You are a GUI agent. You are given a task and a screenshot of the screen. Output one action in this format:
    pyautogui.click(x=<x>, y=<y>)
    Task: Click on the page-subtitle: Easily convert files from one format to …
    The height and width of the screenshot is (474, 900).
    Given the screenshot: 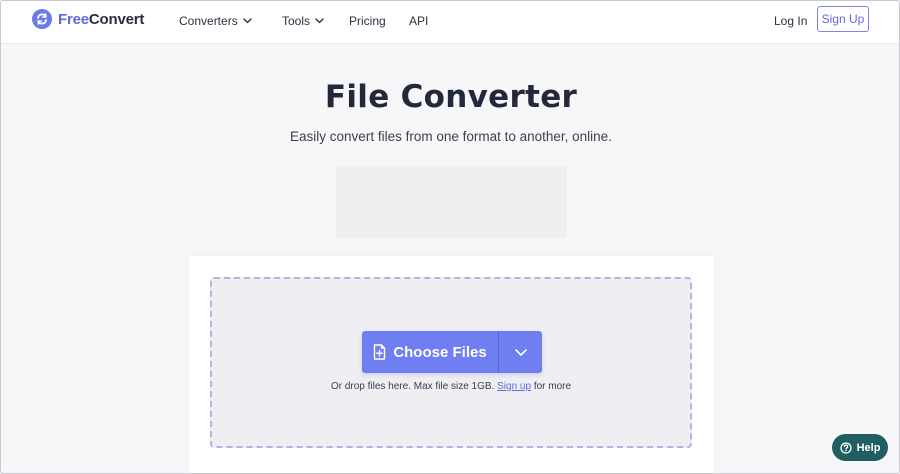 What is the action you would take?
    pyautogui.click(x=451, y=136)
    